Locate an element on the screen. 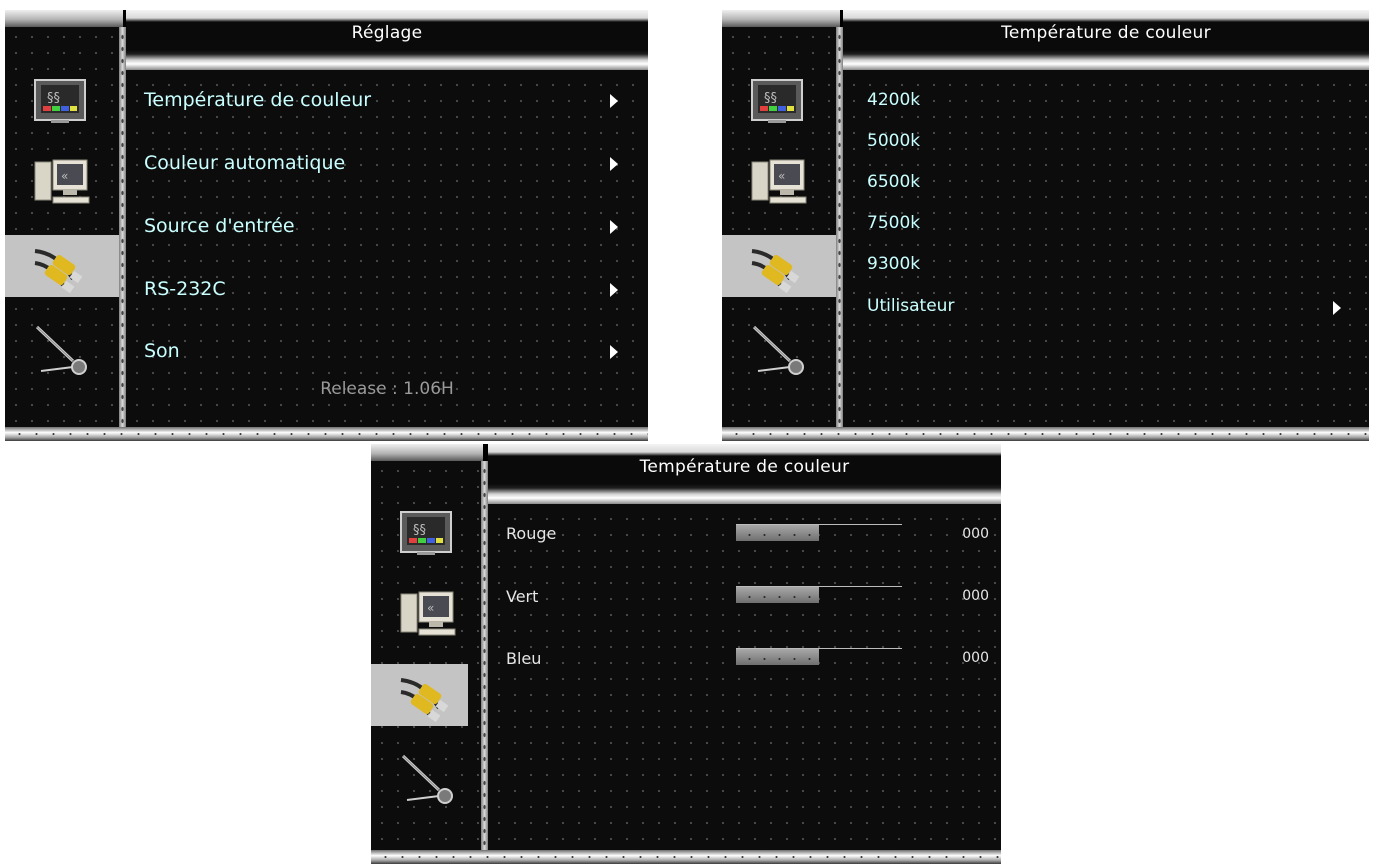 The image size is (1375, 866). release-version: Release : 1.06H is located at coordinates (387, 389).